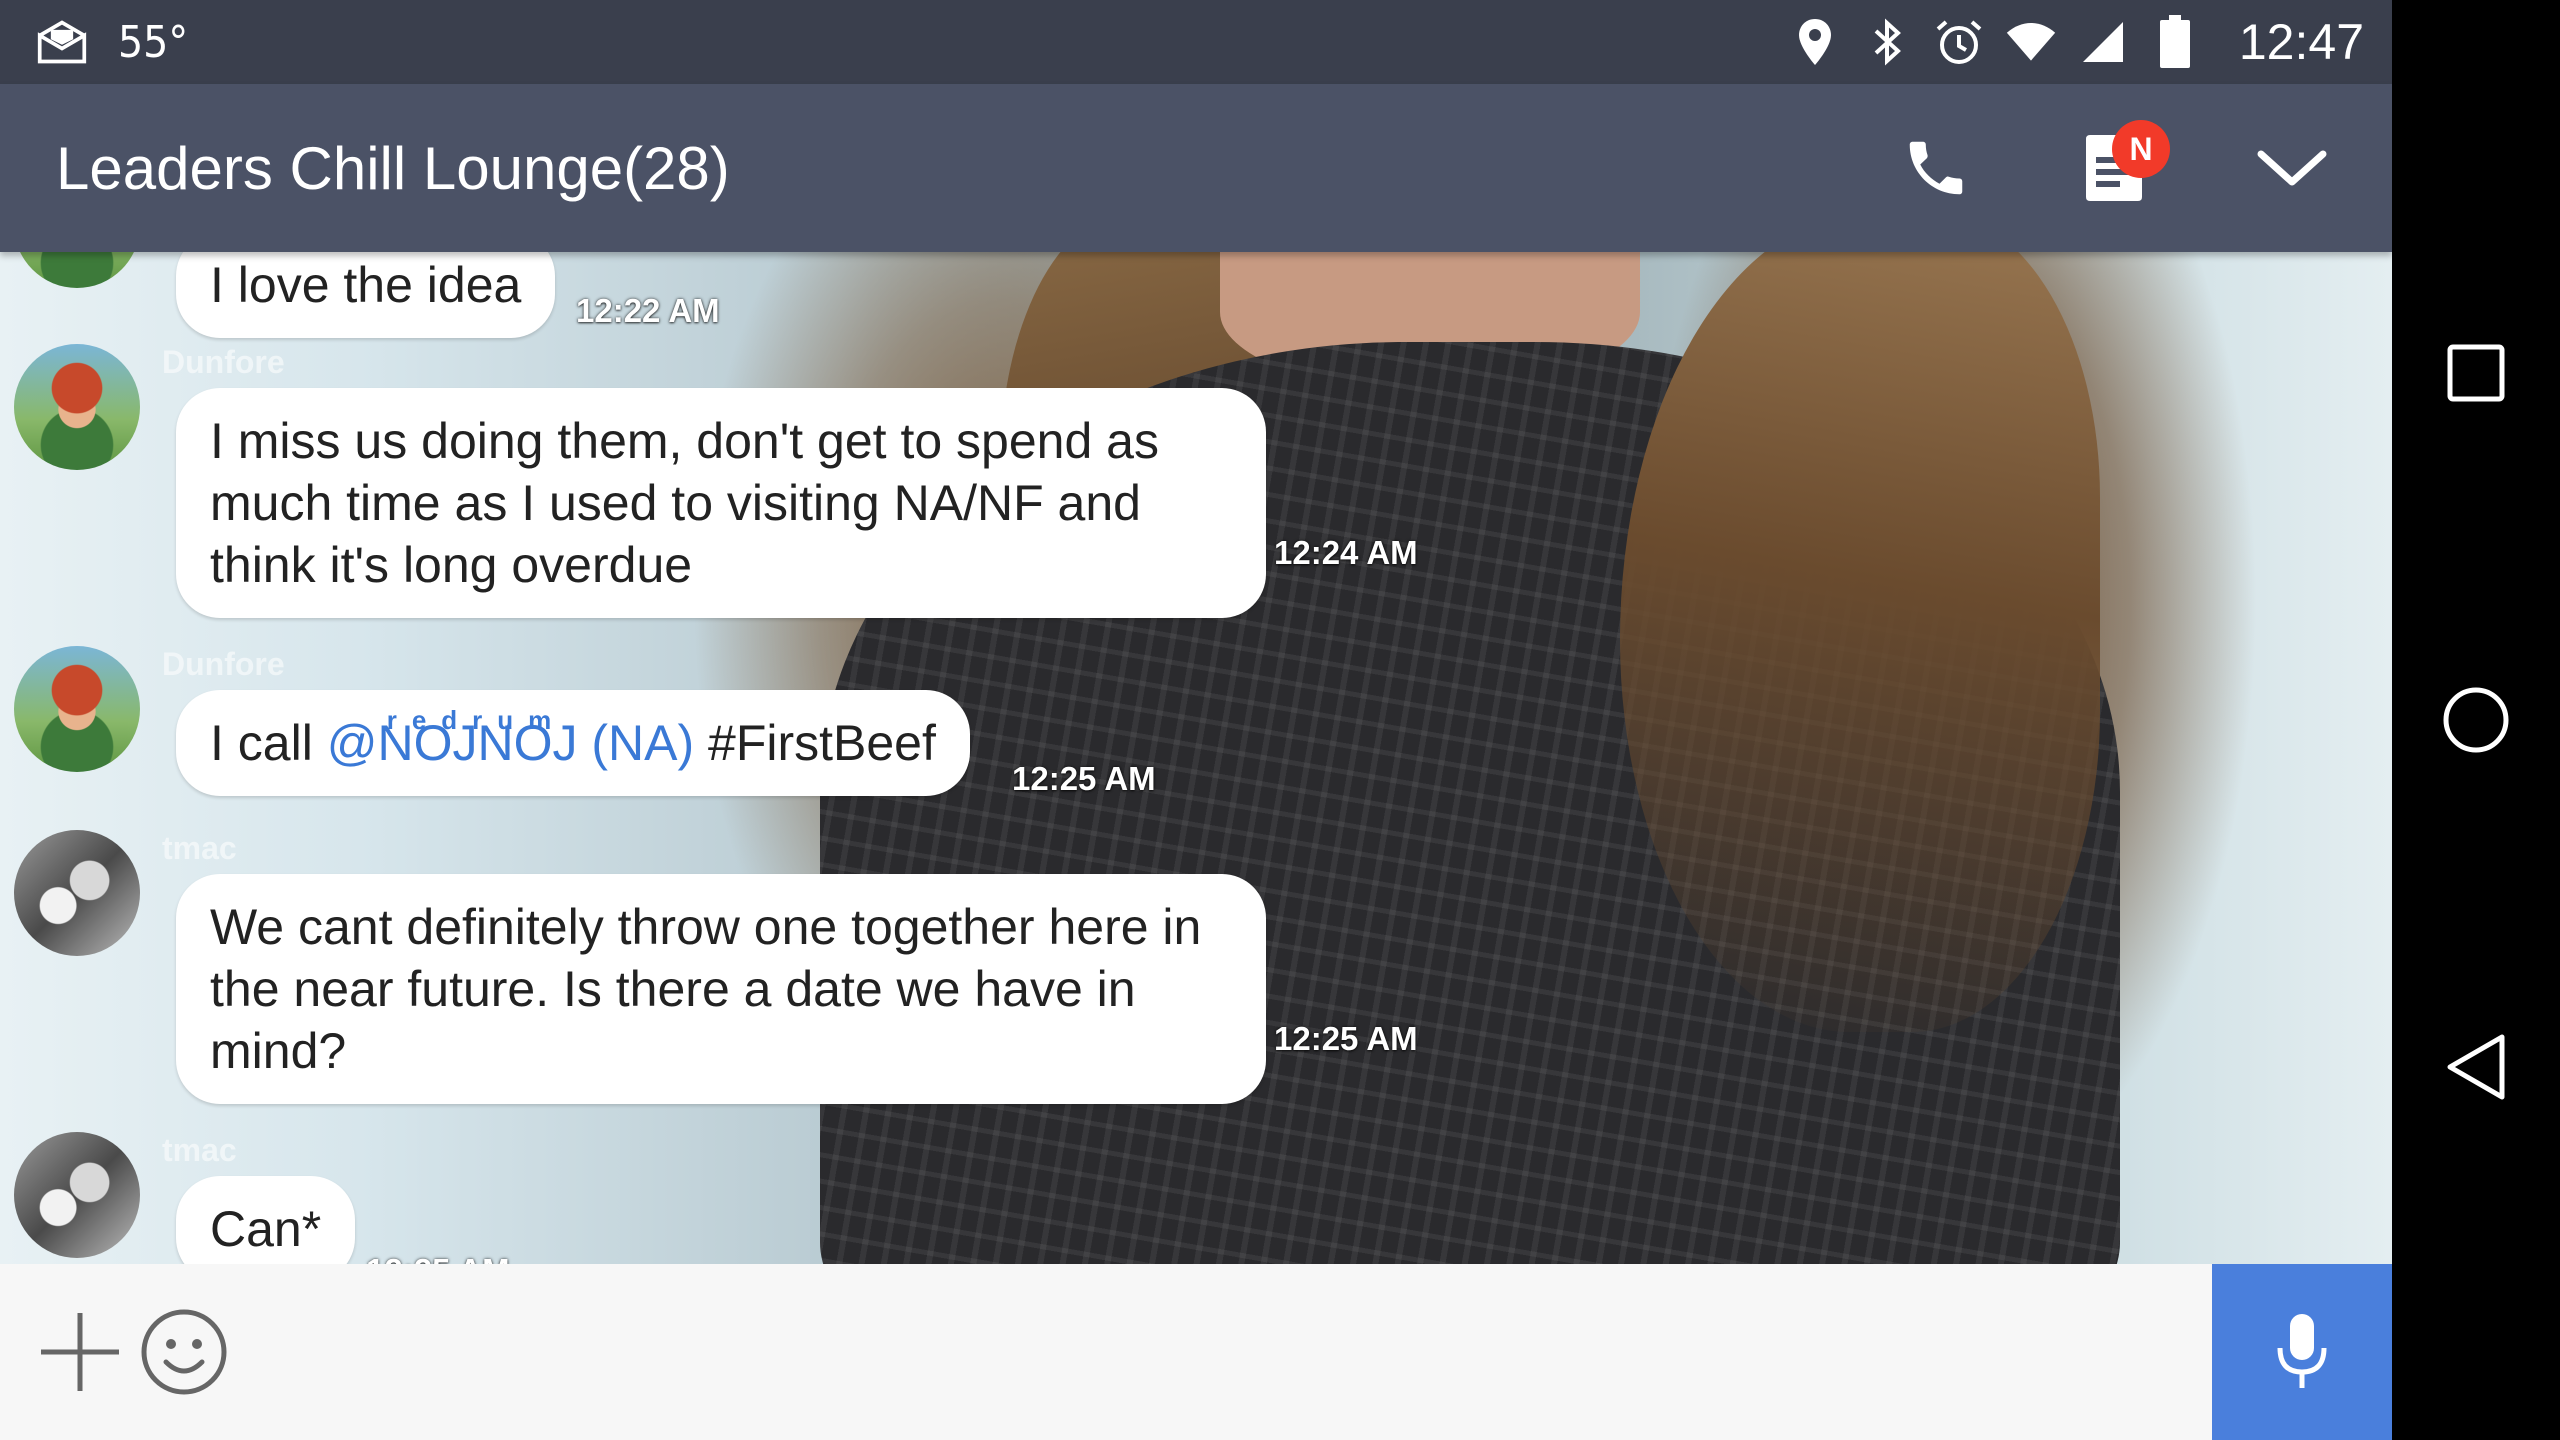  What do you see at coordinates (1196, 1352) in the screenshot?
I see `message-input-bar` at bounding box center [1196, 1352].